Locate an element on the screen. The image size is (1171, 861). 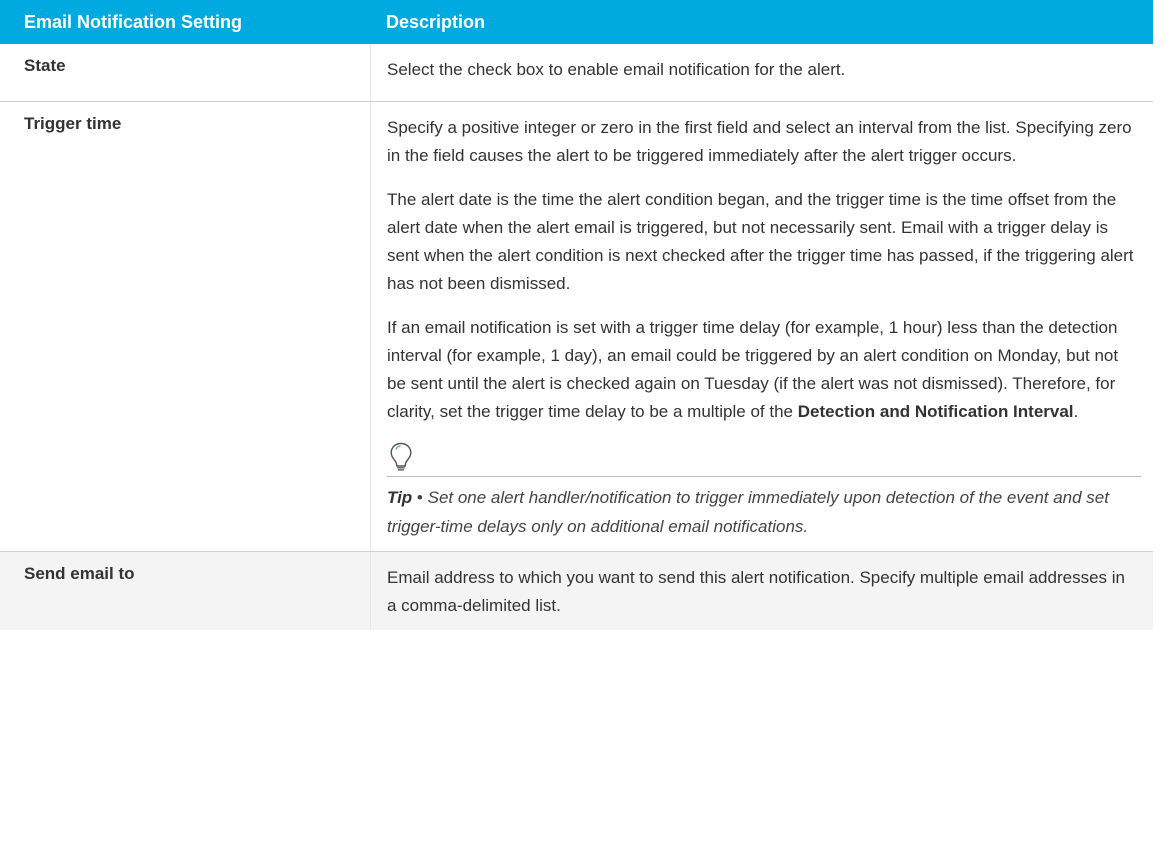
description-text-end: . is located at coordinates (1076, 411).